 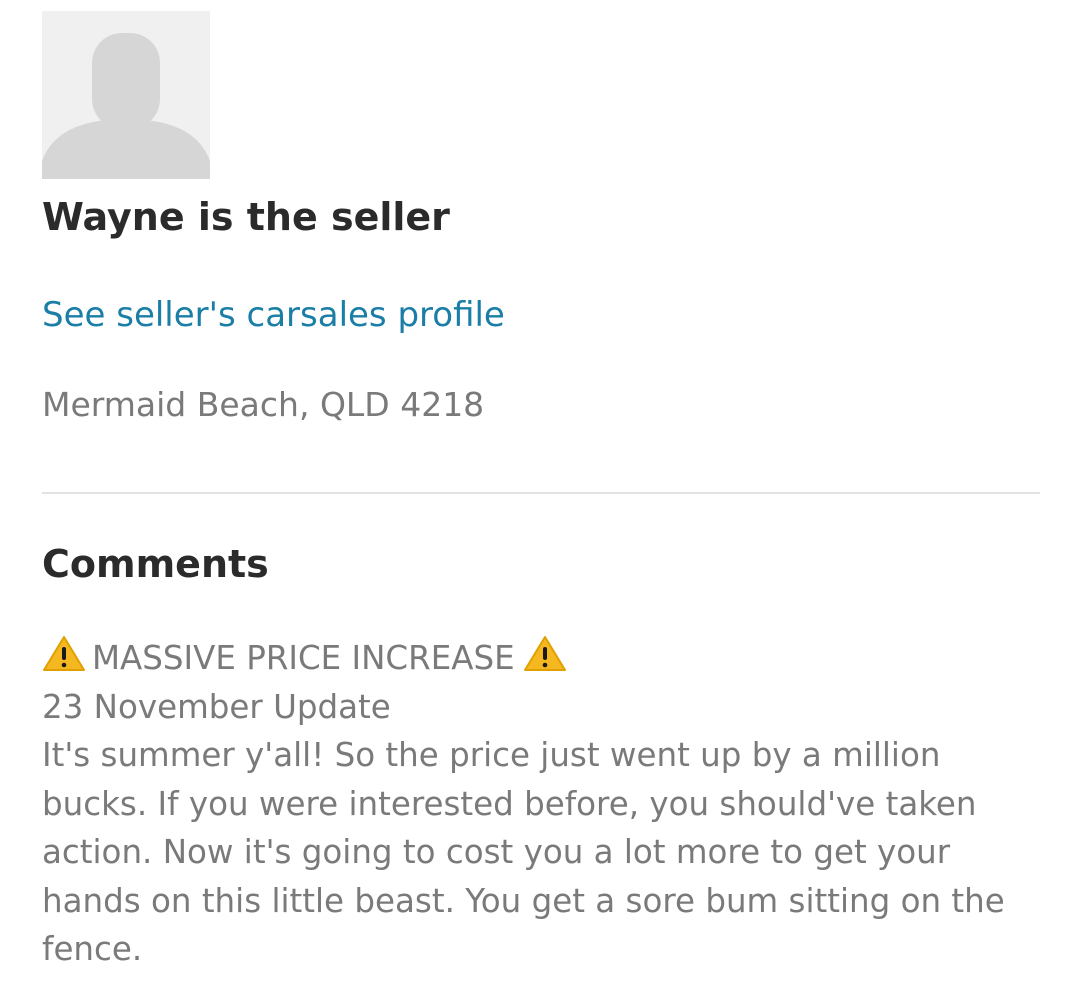 I want to click on seller-profile-link: See seller's carsales profile, so click(x=273, y=315).